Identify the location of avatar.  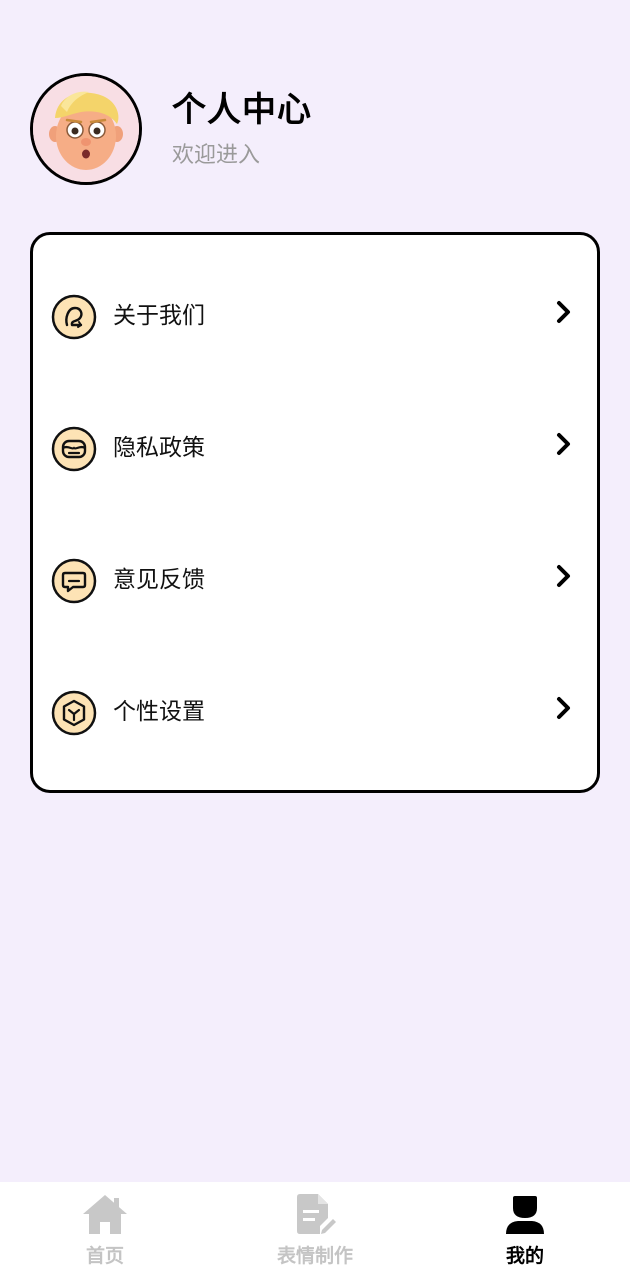
(86, 129).